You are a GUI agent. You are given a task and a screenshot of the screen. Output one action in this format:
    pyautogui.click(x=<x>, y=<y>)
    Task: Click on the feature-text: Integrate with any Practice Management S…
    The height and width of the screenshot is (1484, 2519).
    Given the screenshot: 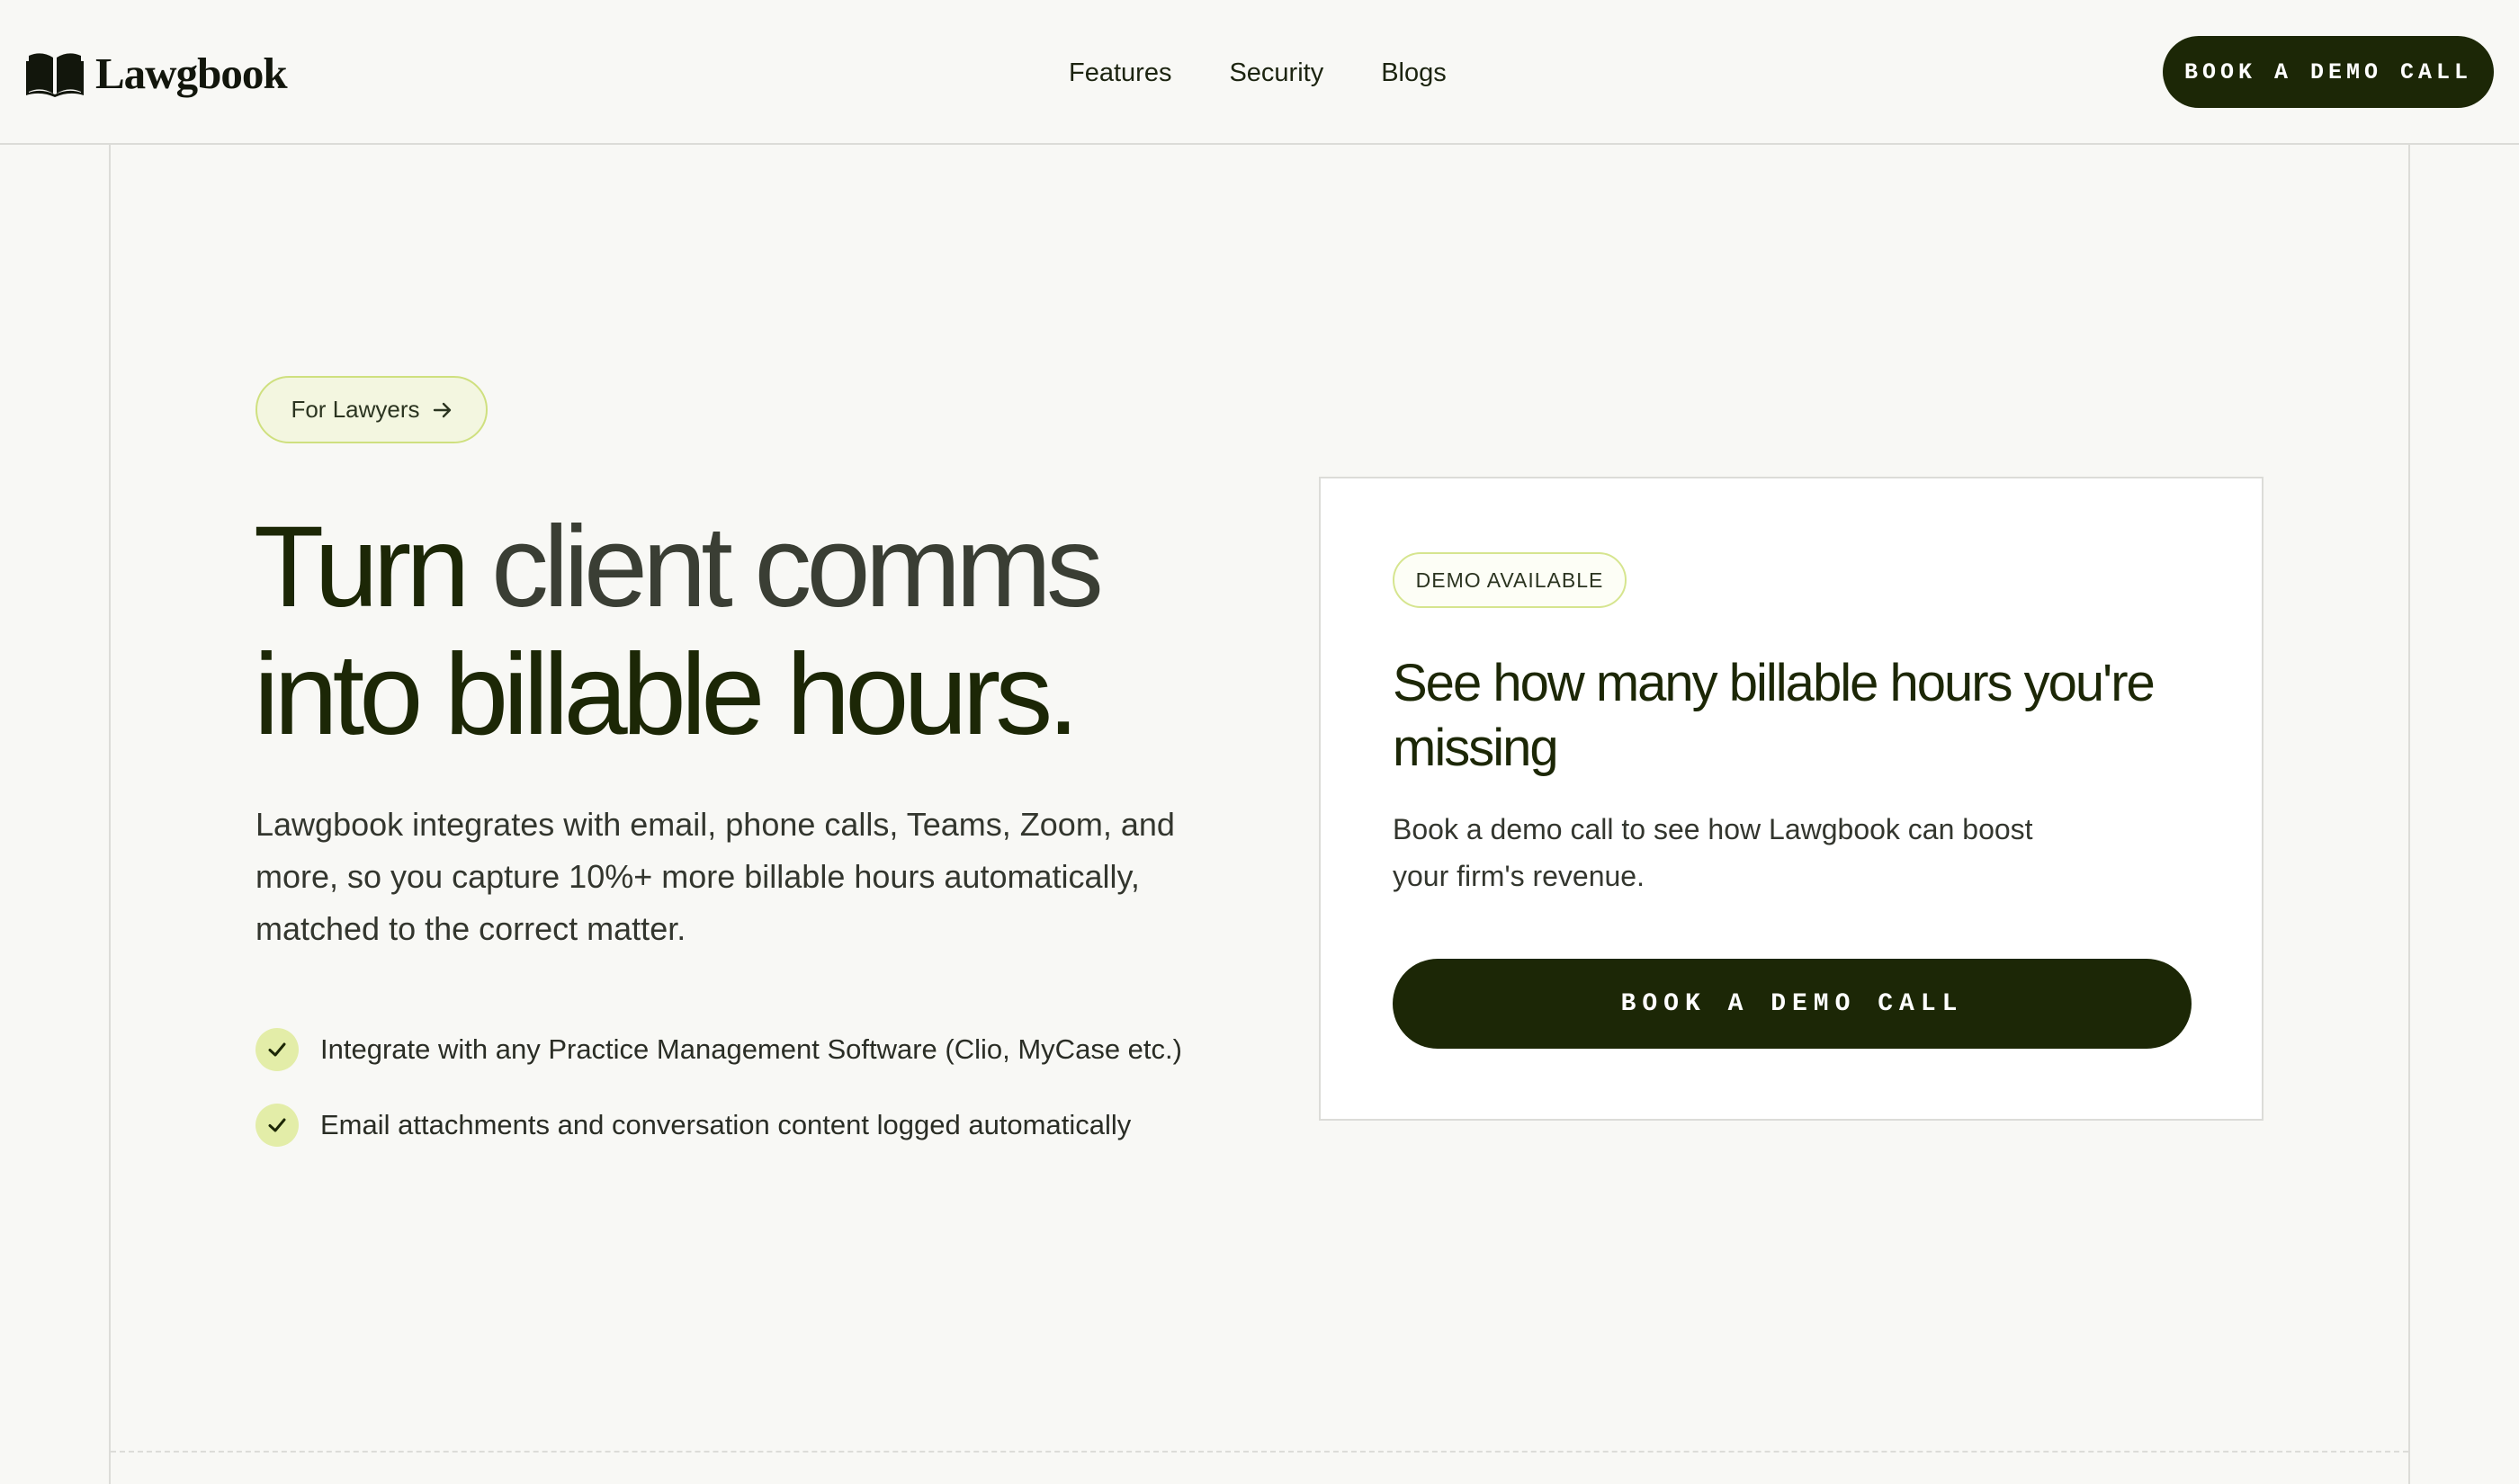 What is the action you would take?
    pyautogui.click(x=751, y=1049)
    